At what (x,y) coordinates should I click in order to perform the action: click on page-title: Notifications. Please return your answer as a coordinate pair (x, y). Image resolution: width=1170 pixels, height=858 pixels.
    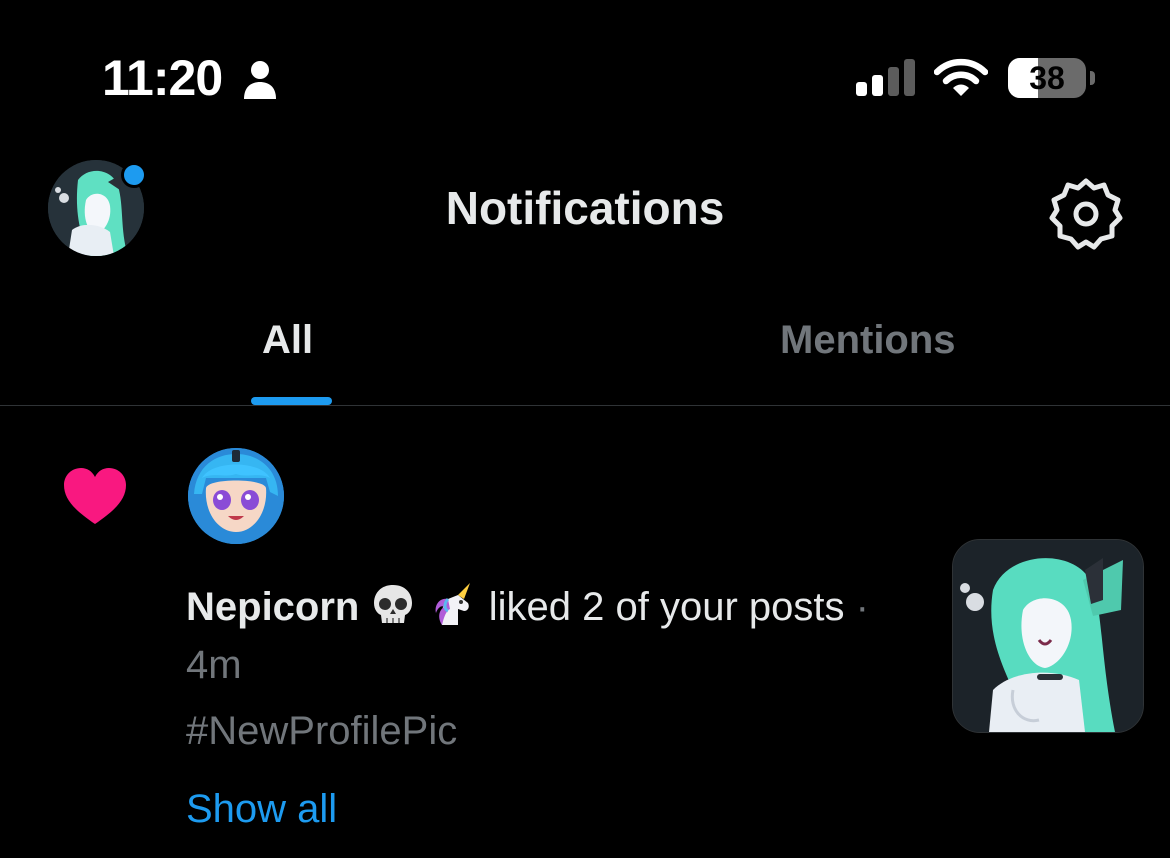
    Looking at the image, I should click on (585, 208).